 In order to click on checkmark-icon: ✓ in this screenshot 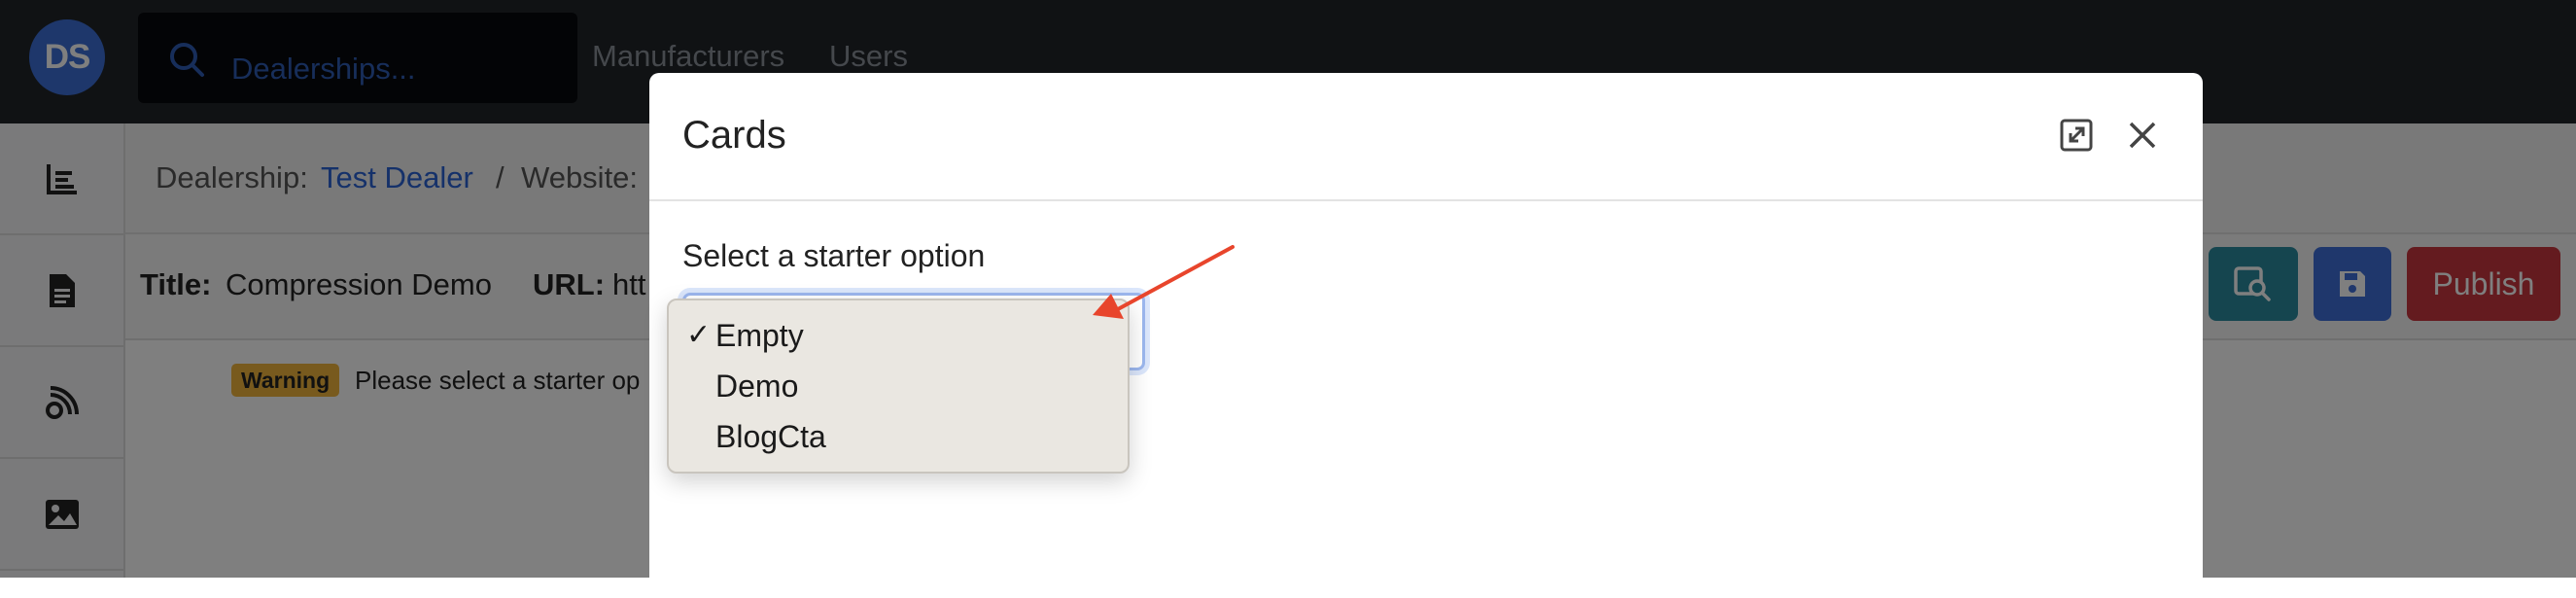, I will do `click(699, 335)`.